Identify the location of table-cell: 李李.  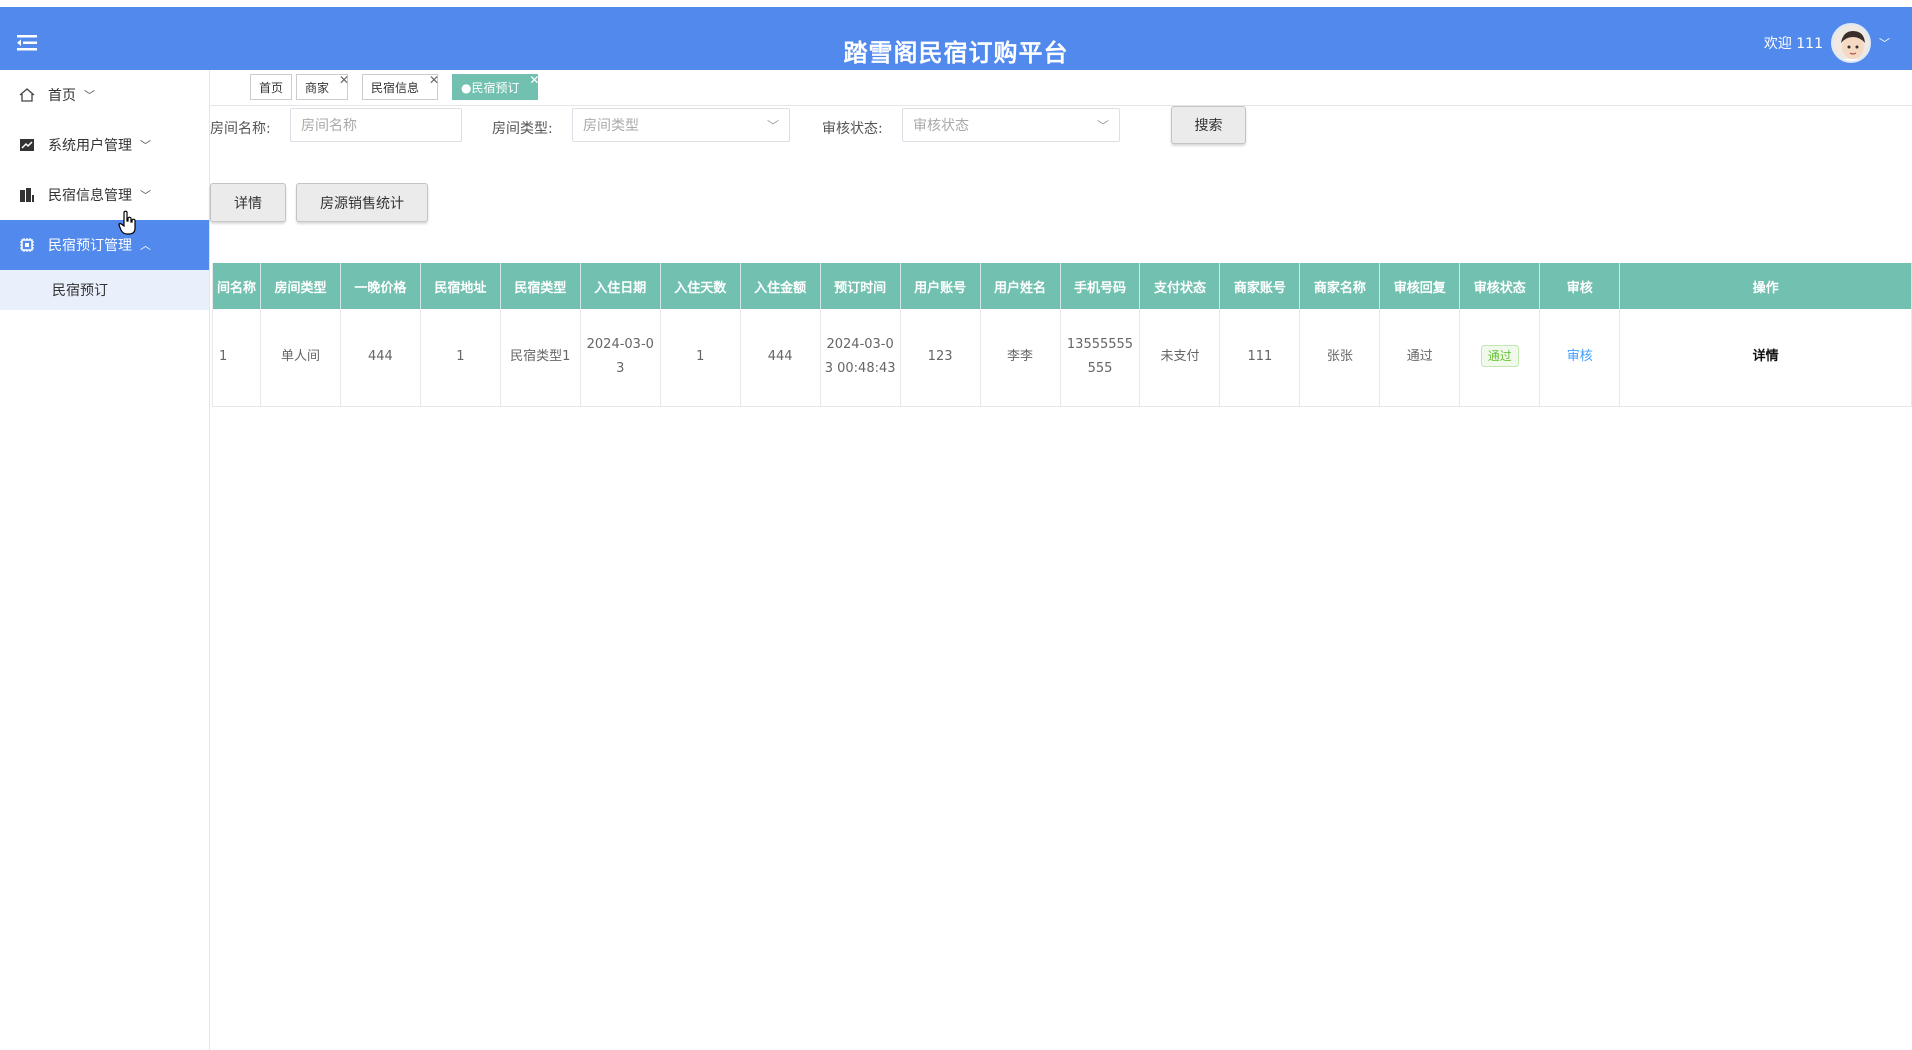
(1020, 358).